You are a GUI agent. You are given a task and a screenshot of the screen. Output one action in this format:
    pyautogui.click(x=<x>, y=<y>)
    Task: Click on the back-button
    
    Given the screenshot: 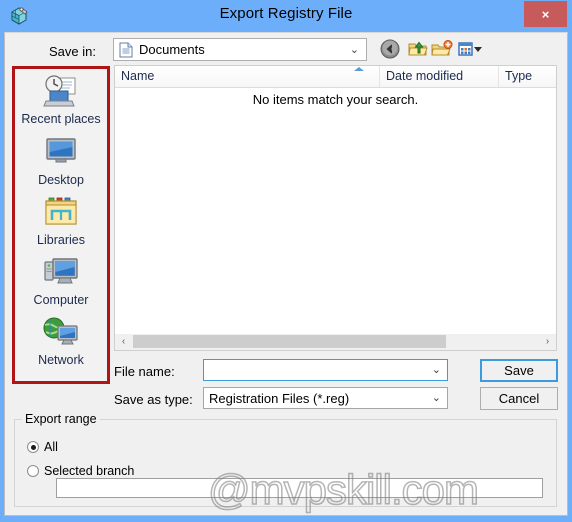 What is the action you would take?
    pyautogui.click(x=390, y=49)
    